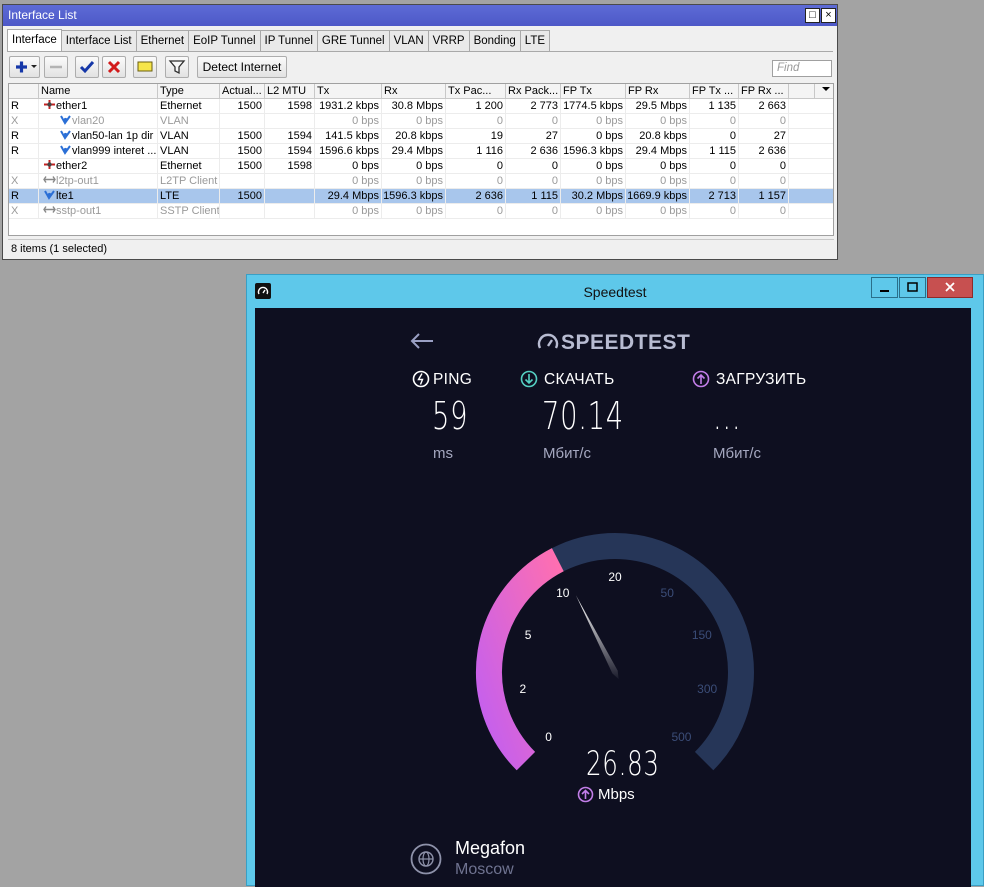 The image size is (984, 887). What do you see at coordinates (661, 151) in the screenshot?
I see `cell-fprx: 29.4 Mbps` at bounding box center [661, 151].